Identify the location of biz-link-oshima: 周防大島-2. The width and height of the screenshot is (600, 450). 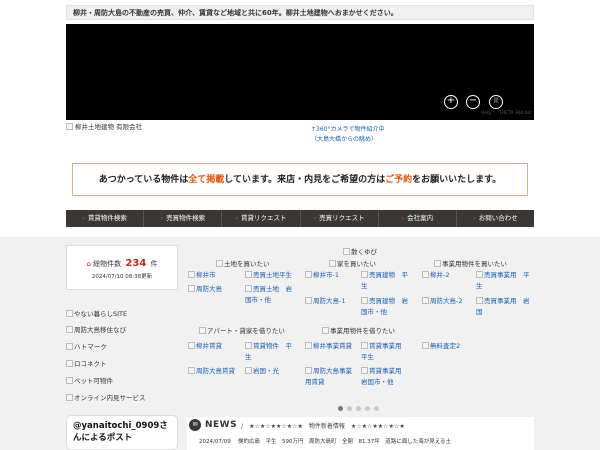
(442, 301).